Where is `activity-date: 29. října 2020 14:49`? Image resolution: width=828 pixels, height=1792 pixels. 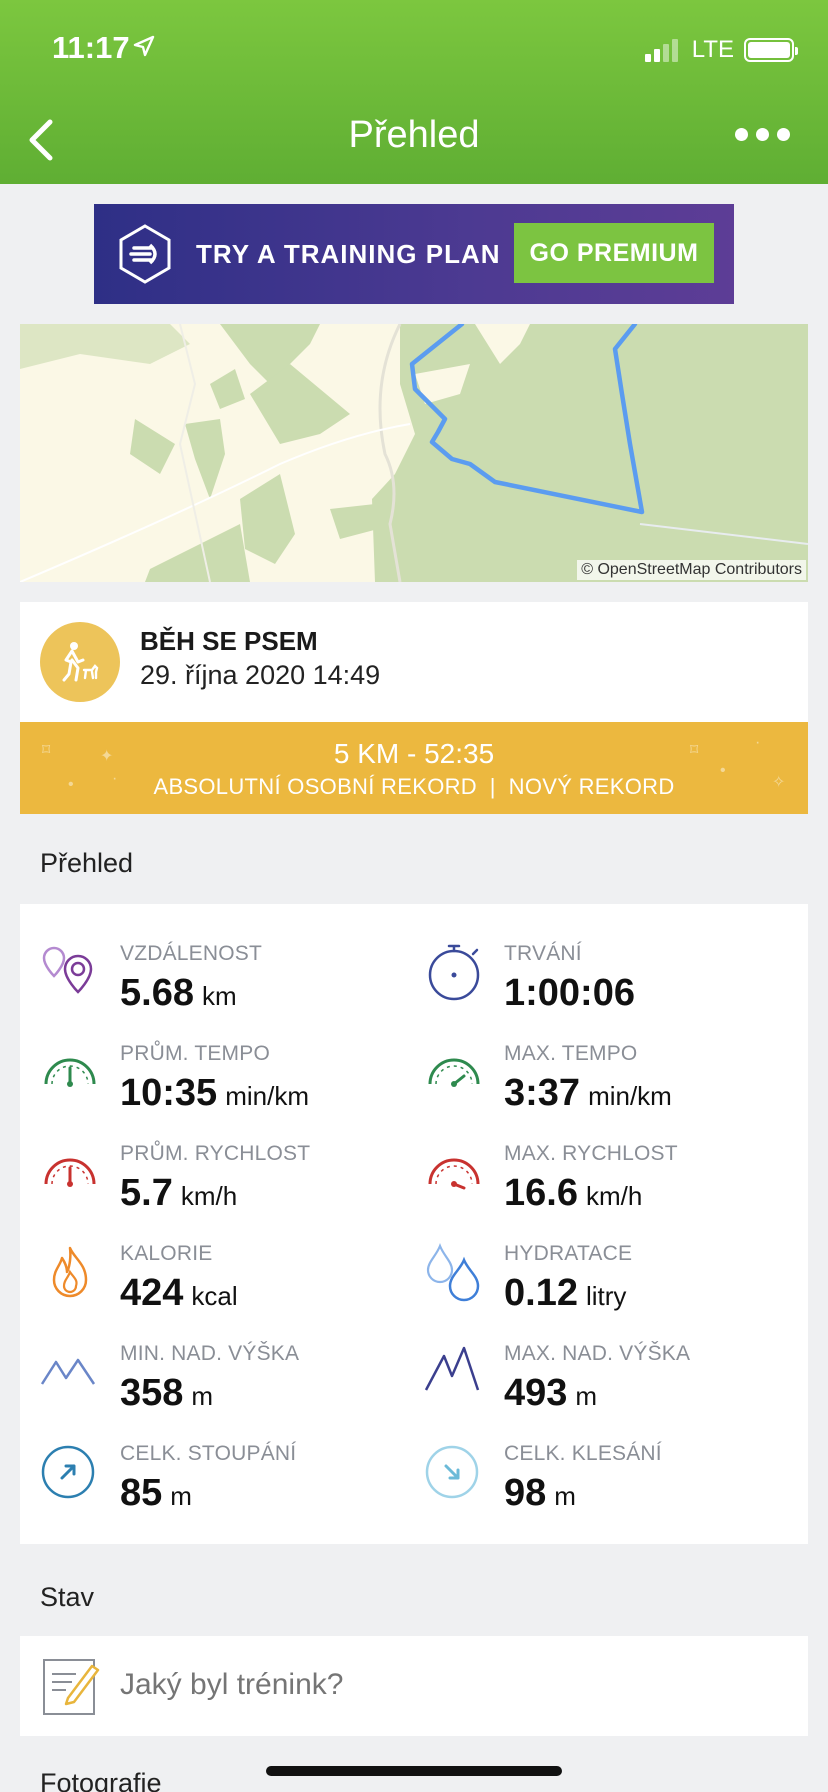
activity-date: 29. října 2020 14:49 is located at coordinates (260, 675).